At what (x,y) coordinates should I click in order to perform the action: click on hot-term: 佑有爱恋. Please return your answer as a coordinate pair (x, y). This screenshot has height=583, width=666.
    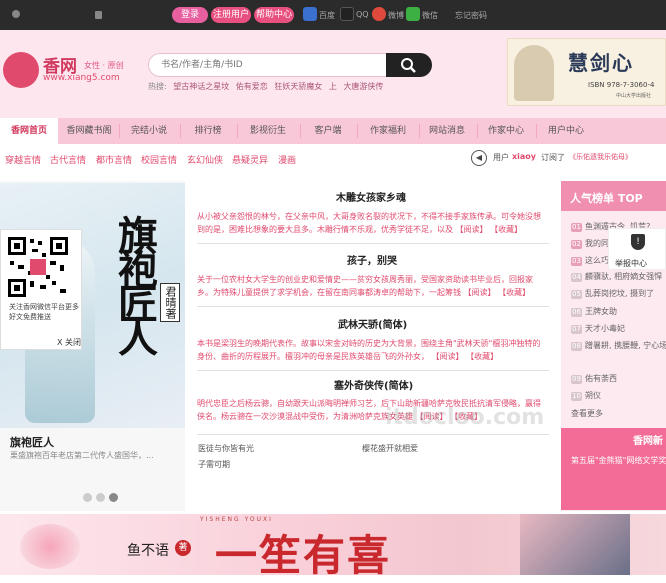
    Looking at the image, I should click on (252, 86).